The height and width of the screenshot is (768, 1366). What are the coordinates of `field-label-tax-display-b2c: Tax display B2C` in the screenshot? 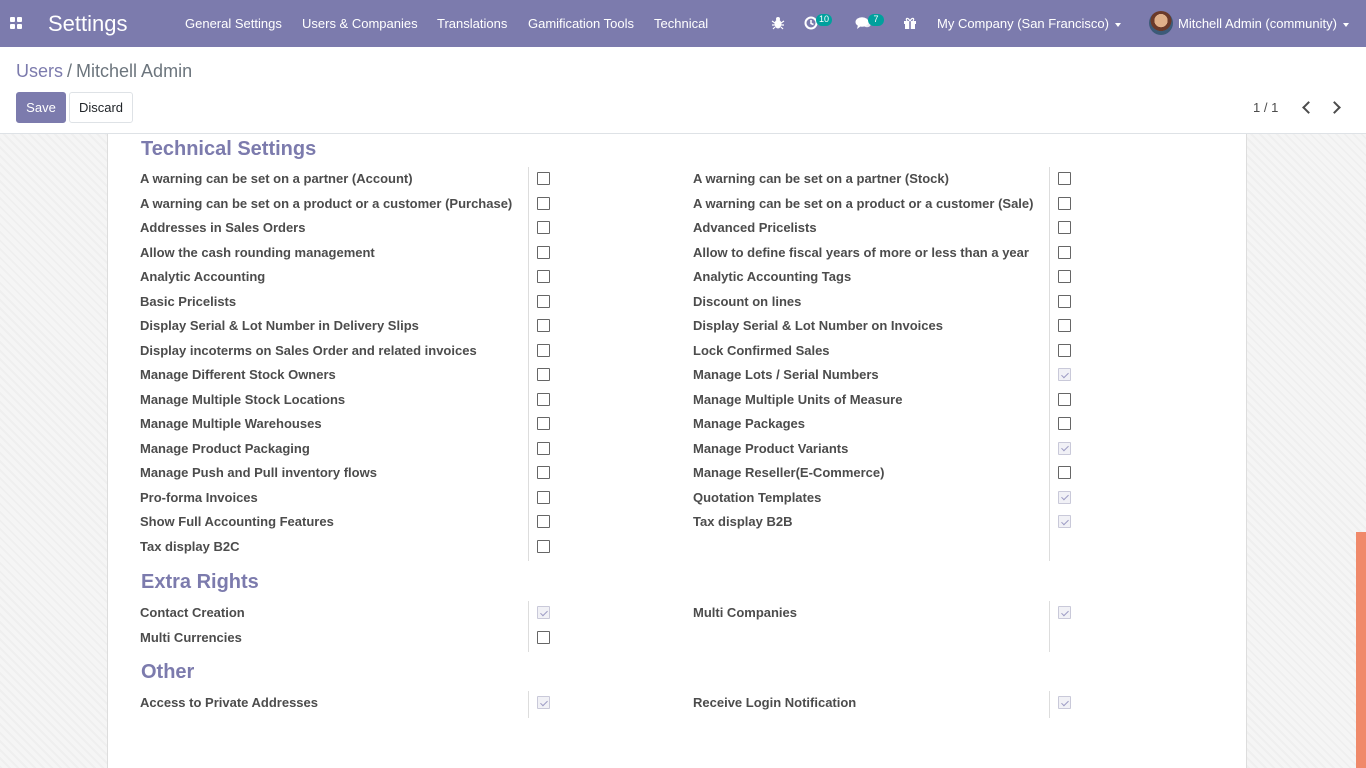 It's located at (190, 546).